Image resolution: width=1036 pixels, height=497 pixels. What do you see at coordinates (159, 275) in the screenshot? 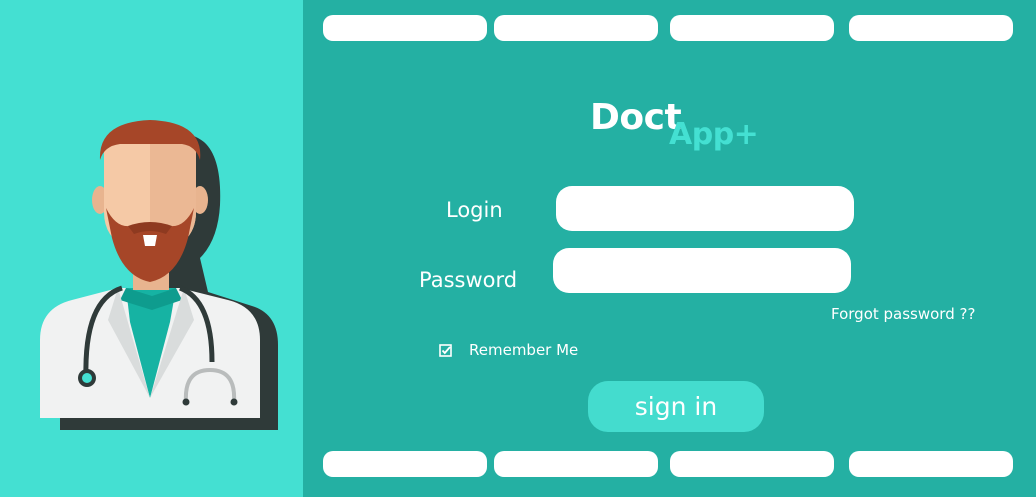
I see `doctor-avatar-icon` at bounding box center [159, 275].